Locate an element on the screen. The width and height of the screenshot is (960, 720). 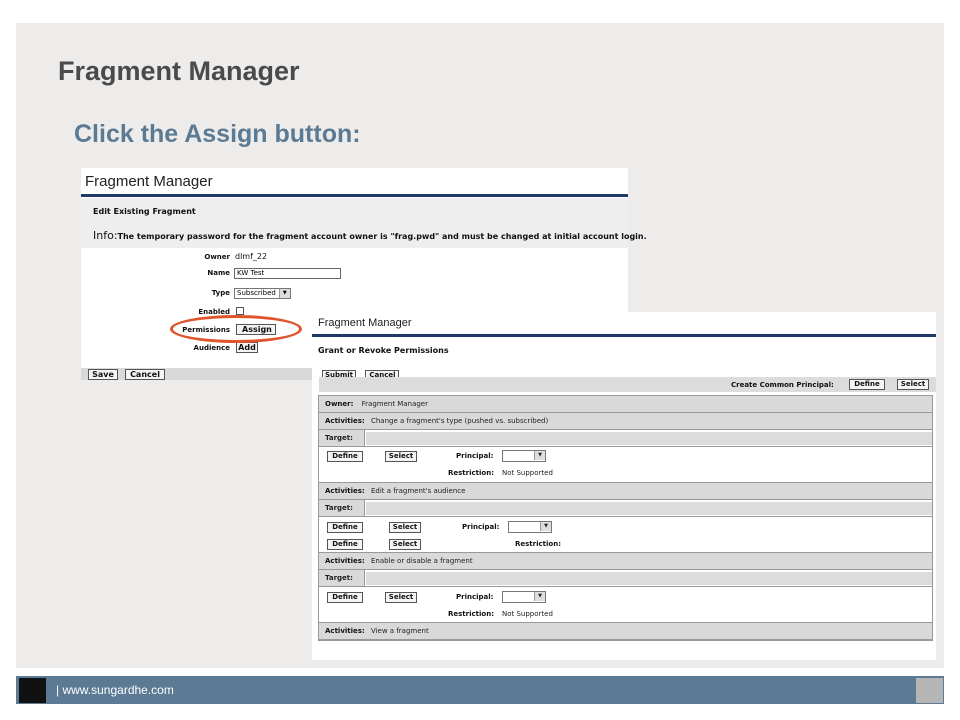
type-select: Subscribed ▼ is located at coordinates (262, 293).